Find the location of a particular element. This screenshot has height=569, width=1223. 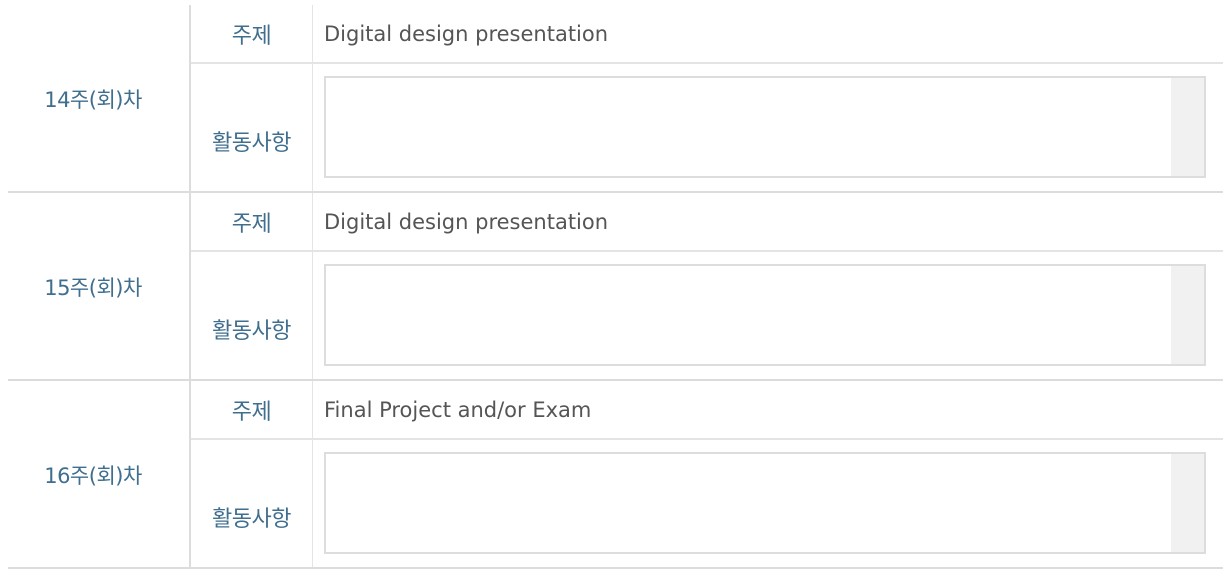

topic-value: Final Project and/or Exam is located at coordinates (458, 410).